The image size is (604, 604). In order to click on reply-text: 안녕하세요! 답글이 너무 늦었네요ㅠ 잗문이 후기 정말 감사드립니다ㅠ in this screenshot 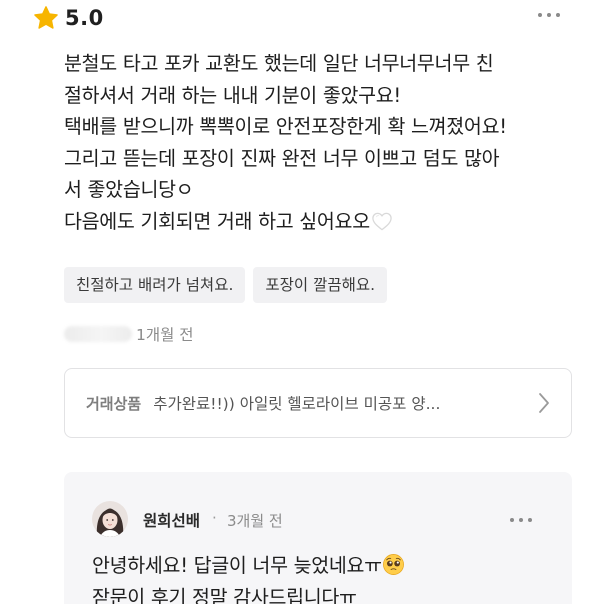, I will do `click(248, 577)`.